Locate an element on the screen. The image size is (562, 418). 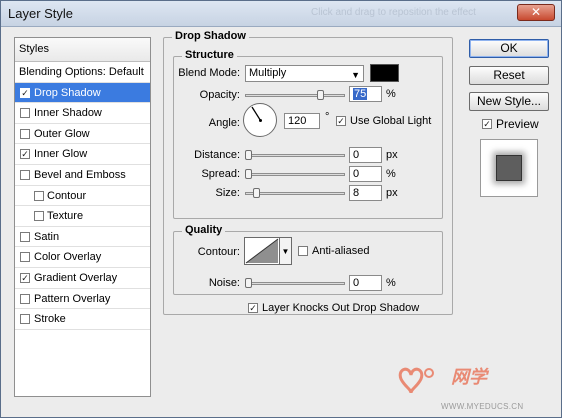
style-item-pattern-overlay: Pattern Overlay is located at coordinates (82, 299).